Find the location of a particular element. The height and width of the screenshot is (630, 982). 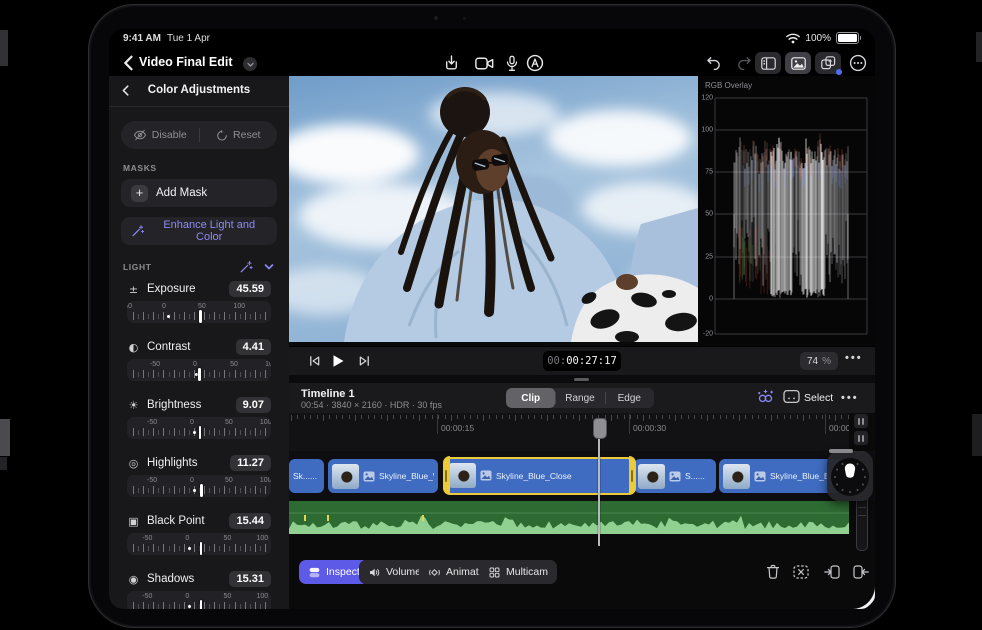

scale-label: 50 is located at coordinates (229, 422).